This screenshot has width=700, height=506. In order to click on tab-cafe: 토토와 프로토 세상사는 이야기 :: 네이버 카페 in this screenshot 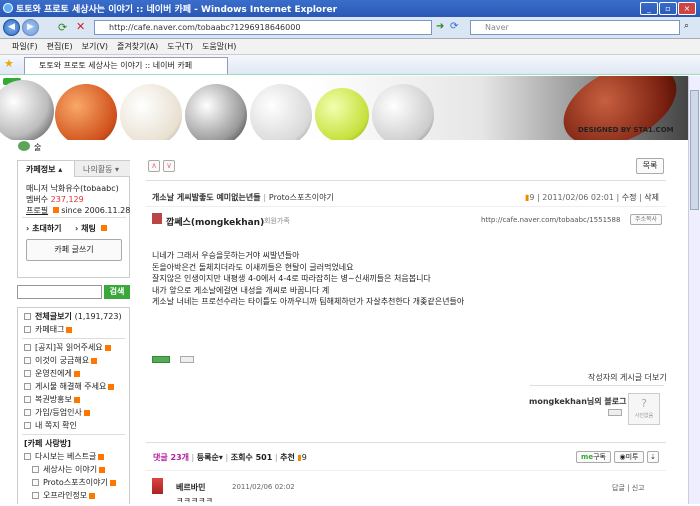, I will do `click(126, 65)`.